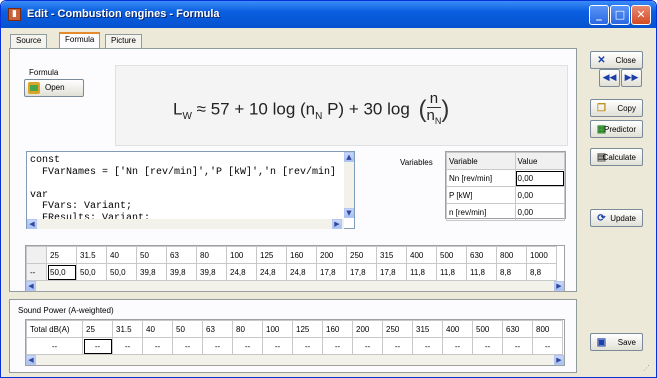 The height and width of the screenshot is (378, 657). I want to click on tab-picture: Picture, so click(123, 41).